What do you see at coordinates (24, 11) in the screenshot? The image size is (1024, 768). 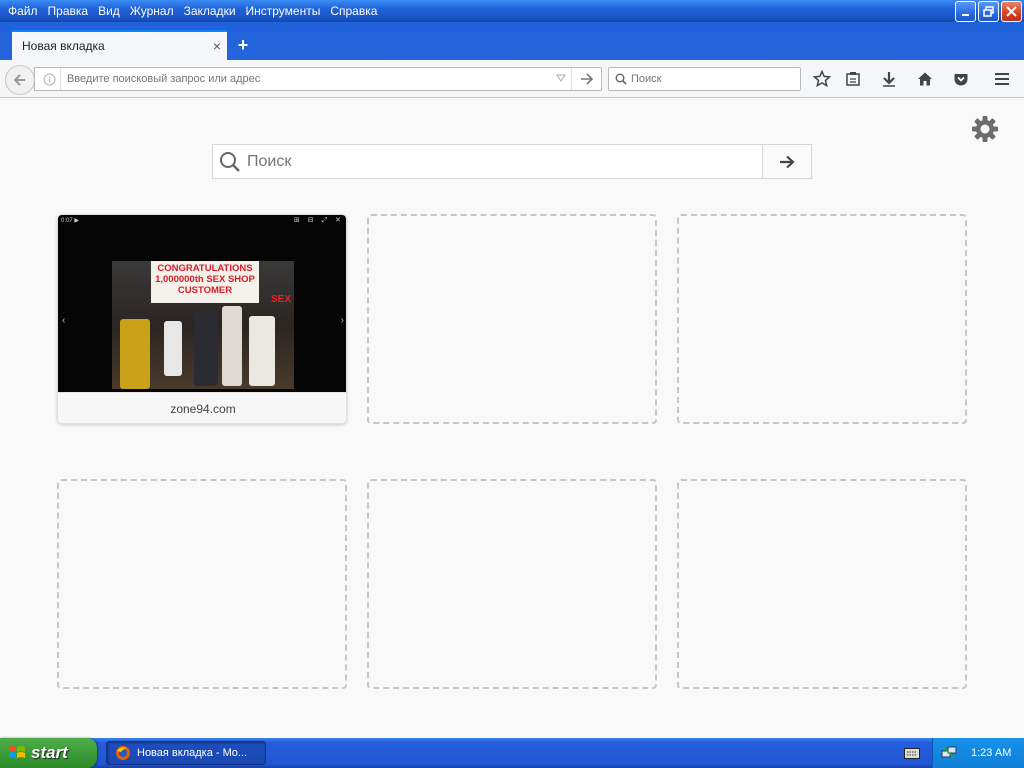 I see `menu-file: Файл` at bounding box center [24, 11].